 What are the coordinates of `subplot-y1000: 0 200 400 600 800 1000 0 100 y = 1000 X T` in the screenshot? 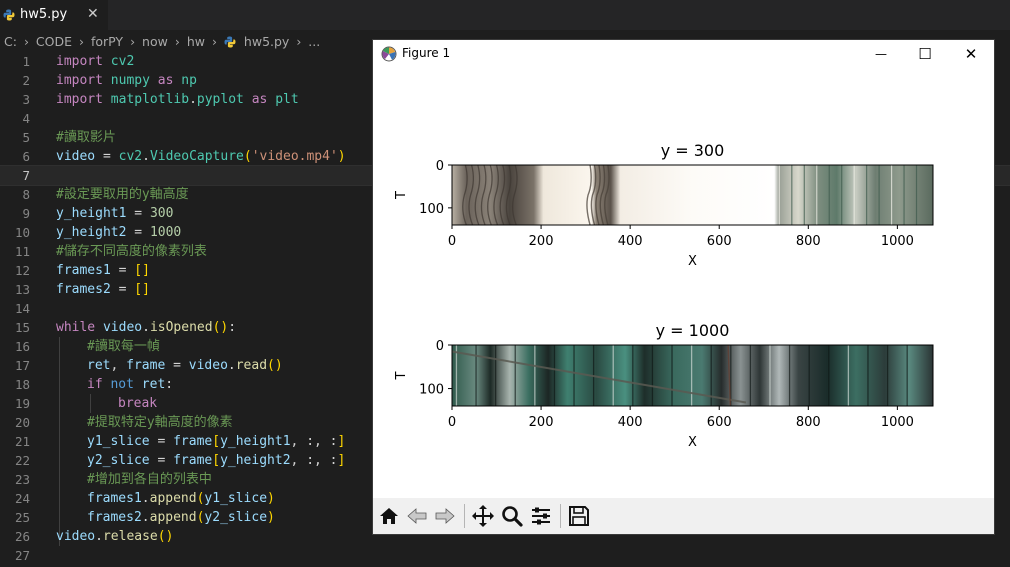 It's located at (664, 385).